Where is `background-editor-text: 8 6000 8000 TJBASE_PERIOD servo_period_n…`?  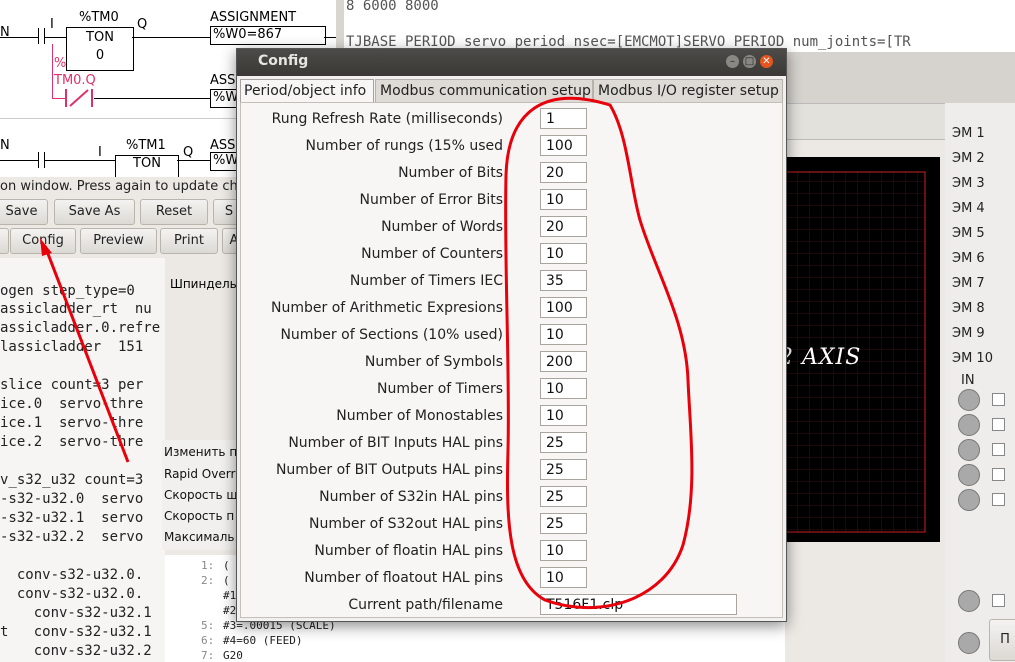
background-editor-text: 8 6000 8000 TJBASE_PERIOD servo_period_n… is located at coordinates (675, 26).